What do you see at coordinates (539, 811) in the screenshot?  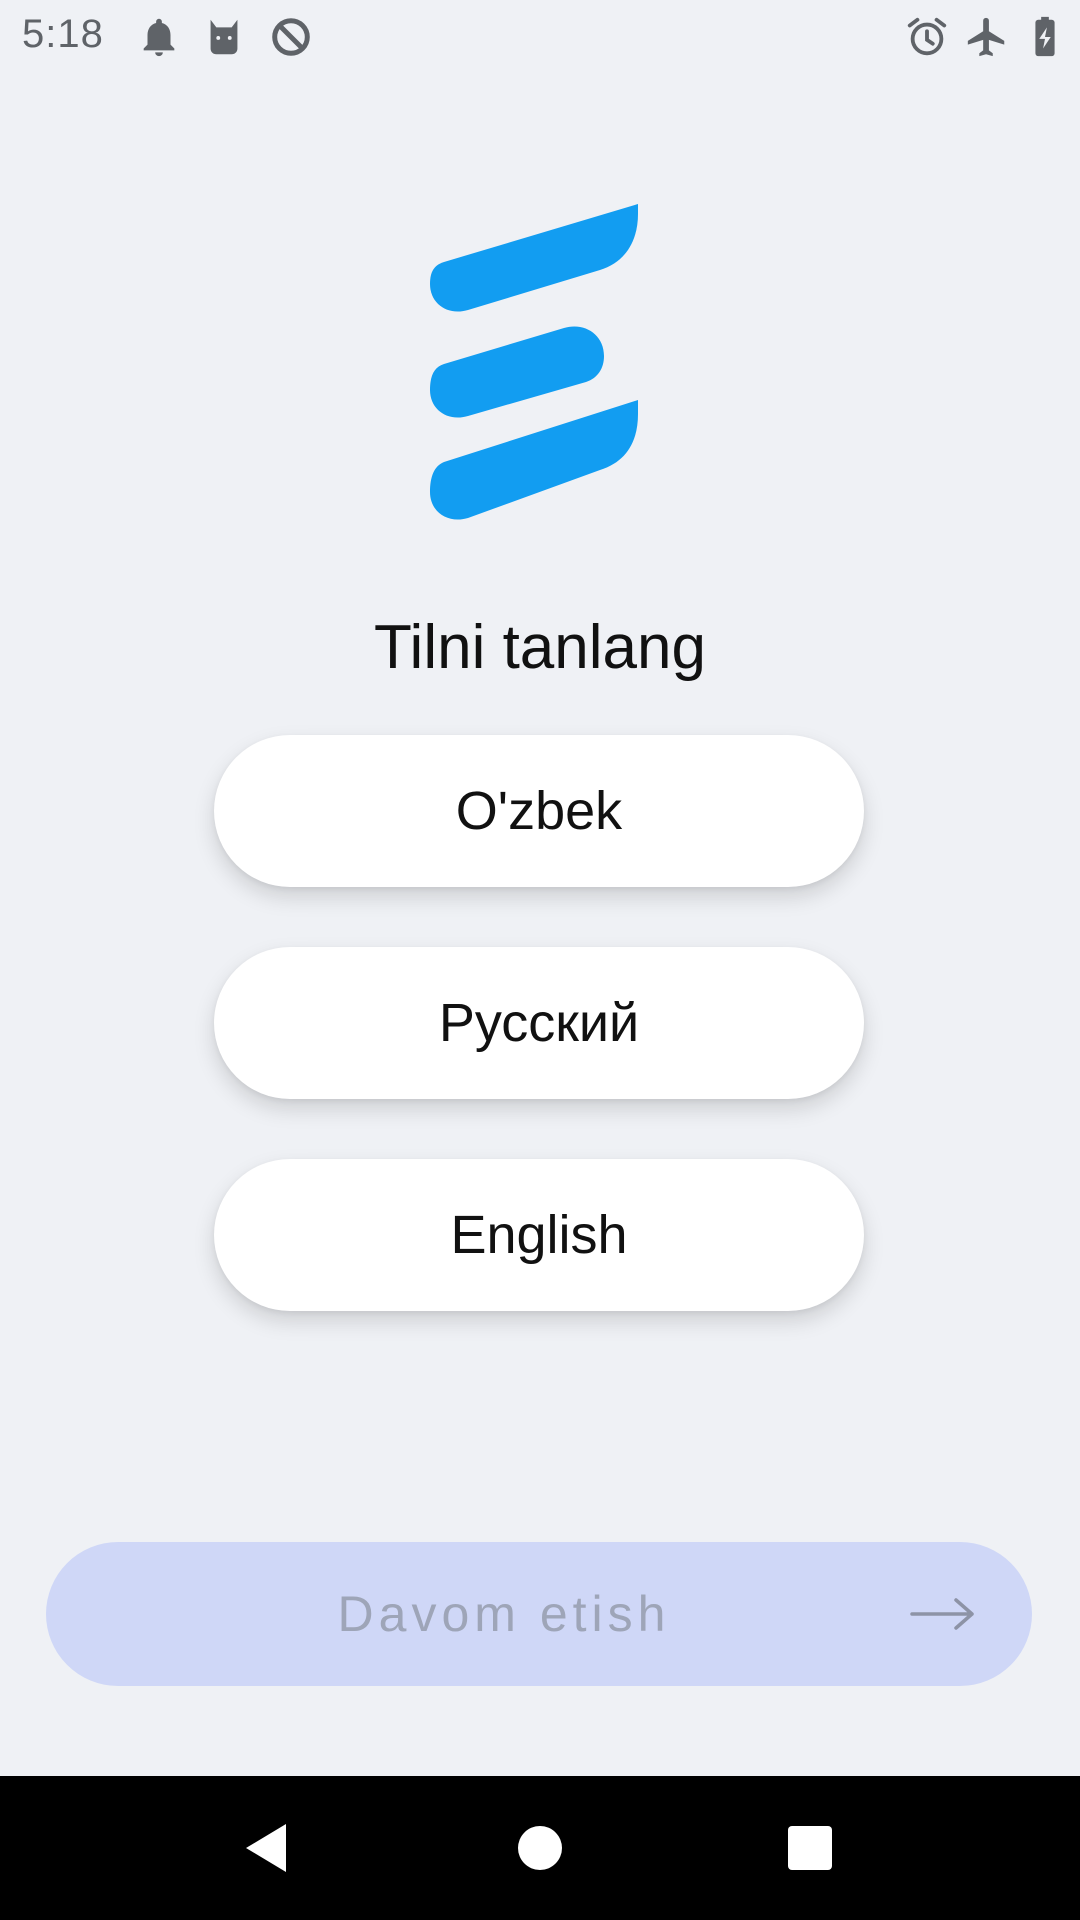 I see `language-button-uzbek: O'zbek` at bounding box center [539, 811].